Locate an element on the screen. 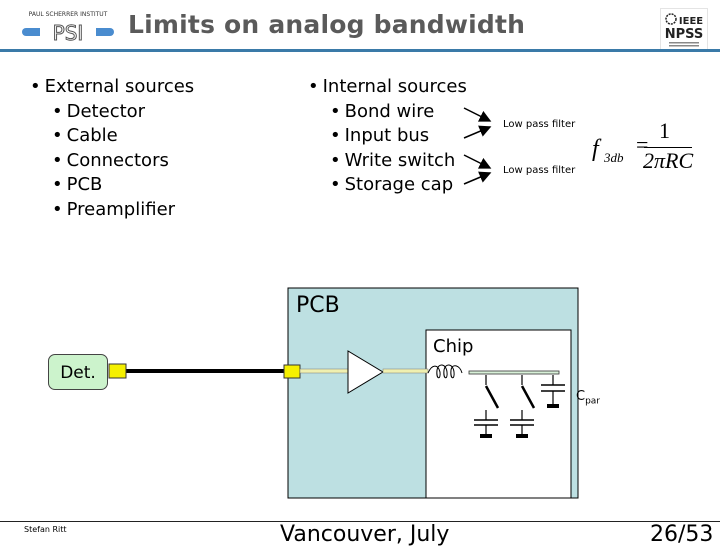 This screenshot has height=547, width=720. page-number: 26/53 is located at coordinates (682, 534).